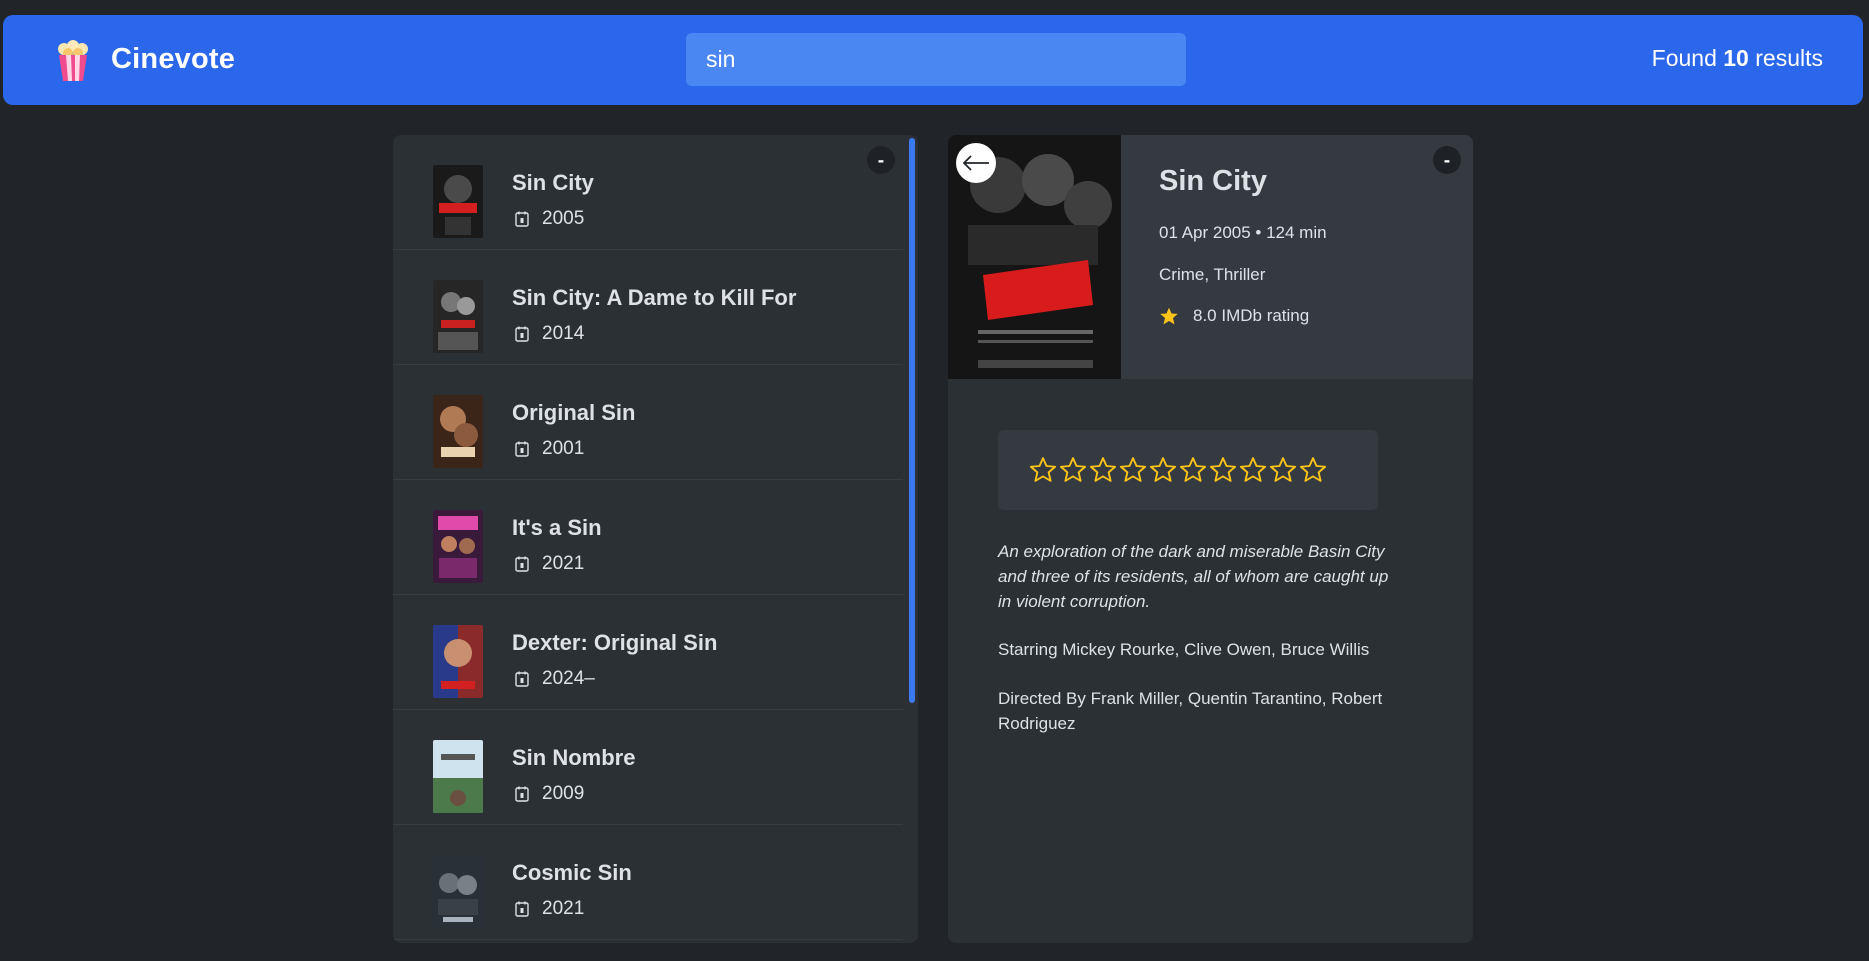  Describe the element at coordinates (1243, 232) in the screenshot. I see `detail-date-runtime: 01 Apr 2005 • 124 min` at that location.